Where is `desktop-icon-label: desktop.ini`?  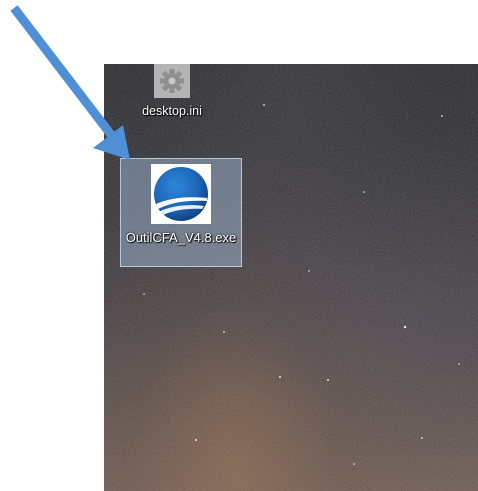 desktop-icon-label: desktop.ini is located at coordinates (172, 111).